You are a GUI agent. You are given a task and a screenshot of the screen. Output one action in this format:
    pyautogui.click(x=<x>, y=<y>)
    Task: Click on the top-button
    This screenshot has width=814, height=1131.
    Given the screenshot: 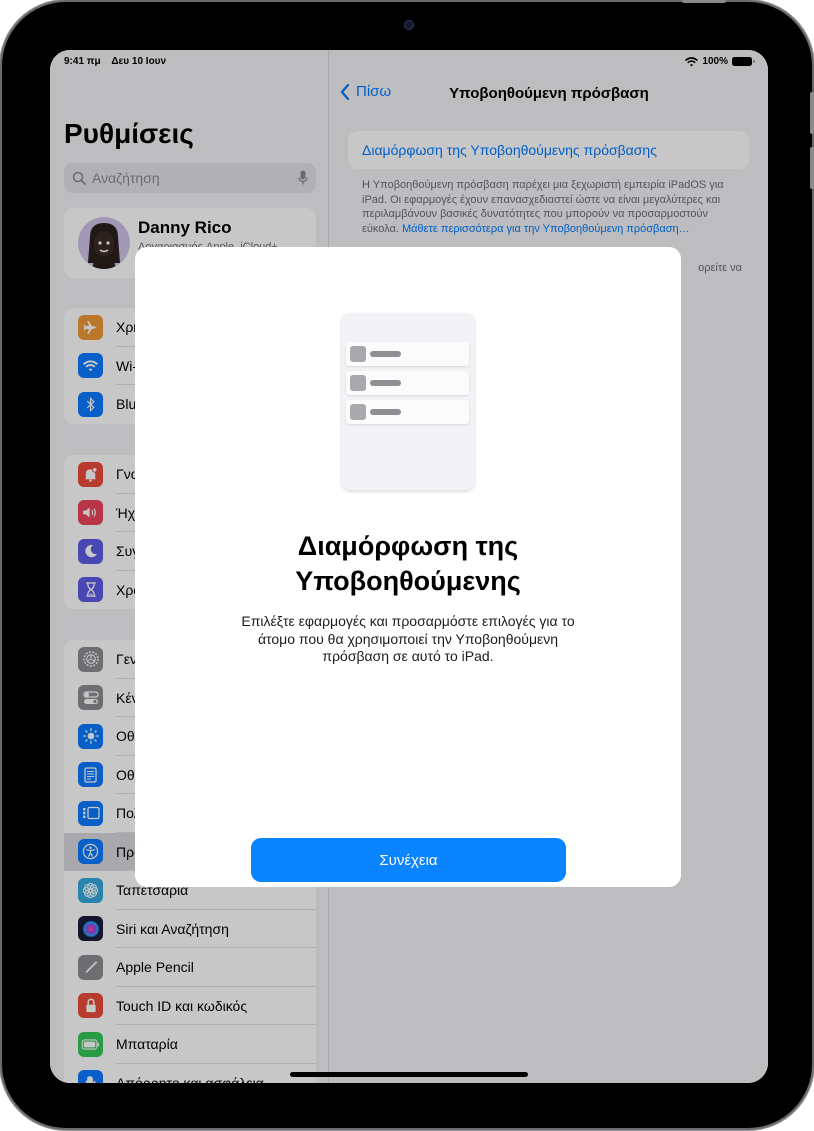 What is the action you would take?
    pyautogui.click(x=704, y=1)
    